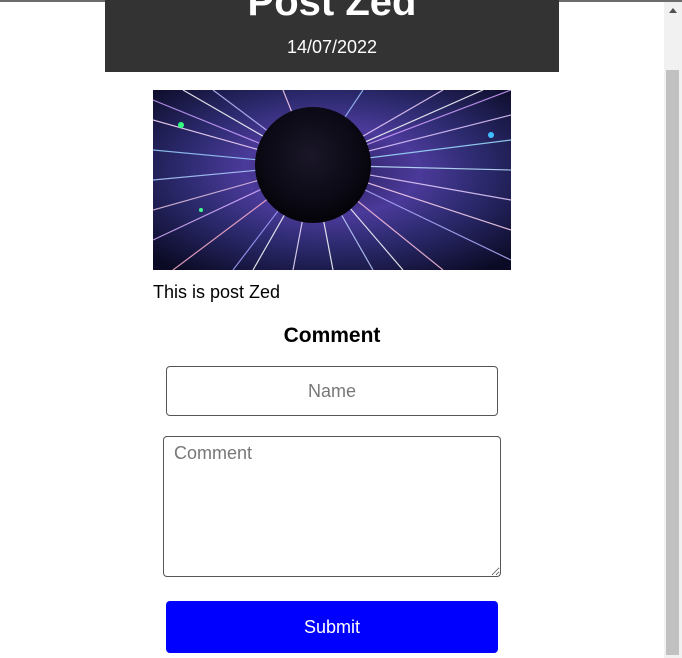 The image size is (682, 658). I want to click on comment-heading: Comment, so click(332, 335).